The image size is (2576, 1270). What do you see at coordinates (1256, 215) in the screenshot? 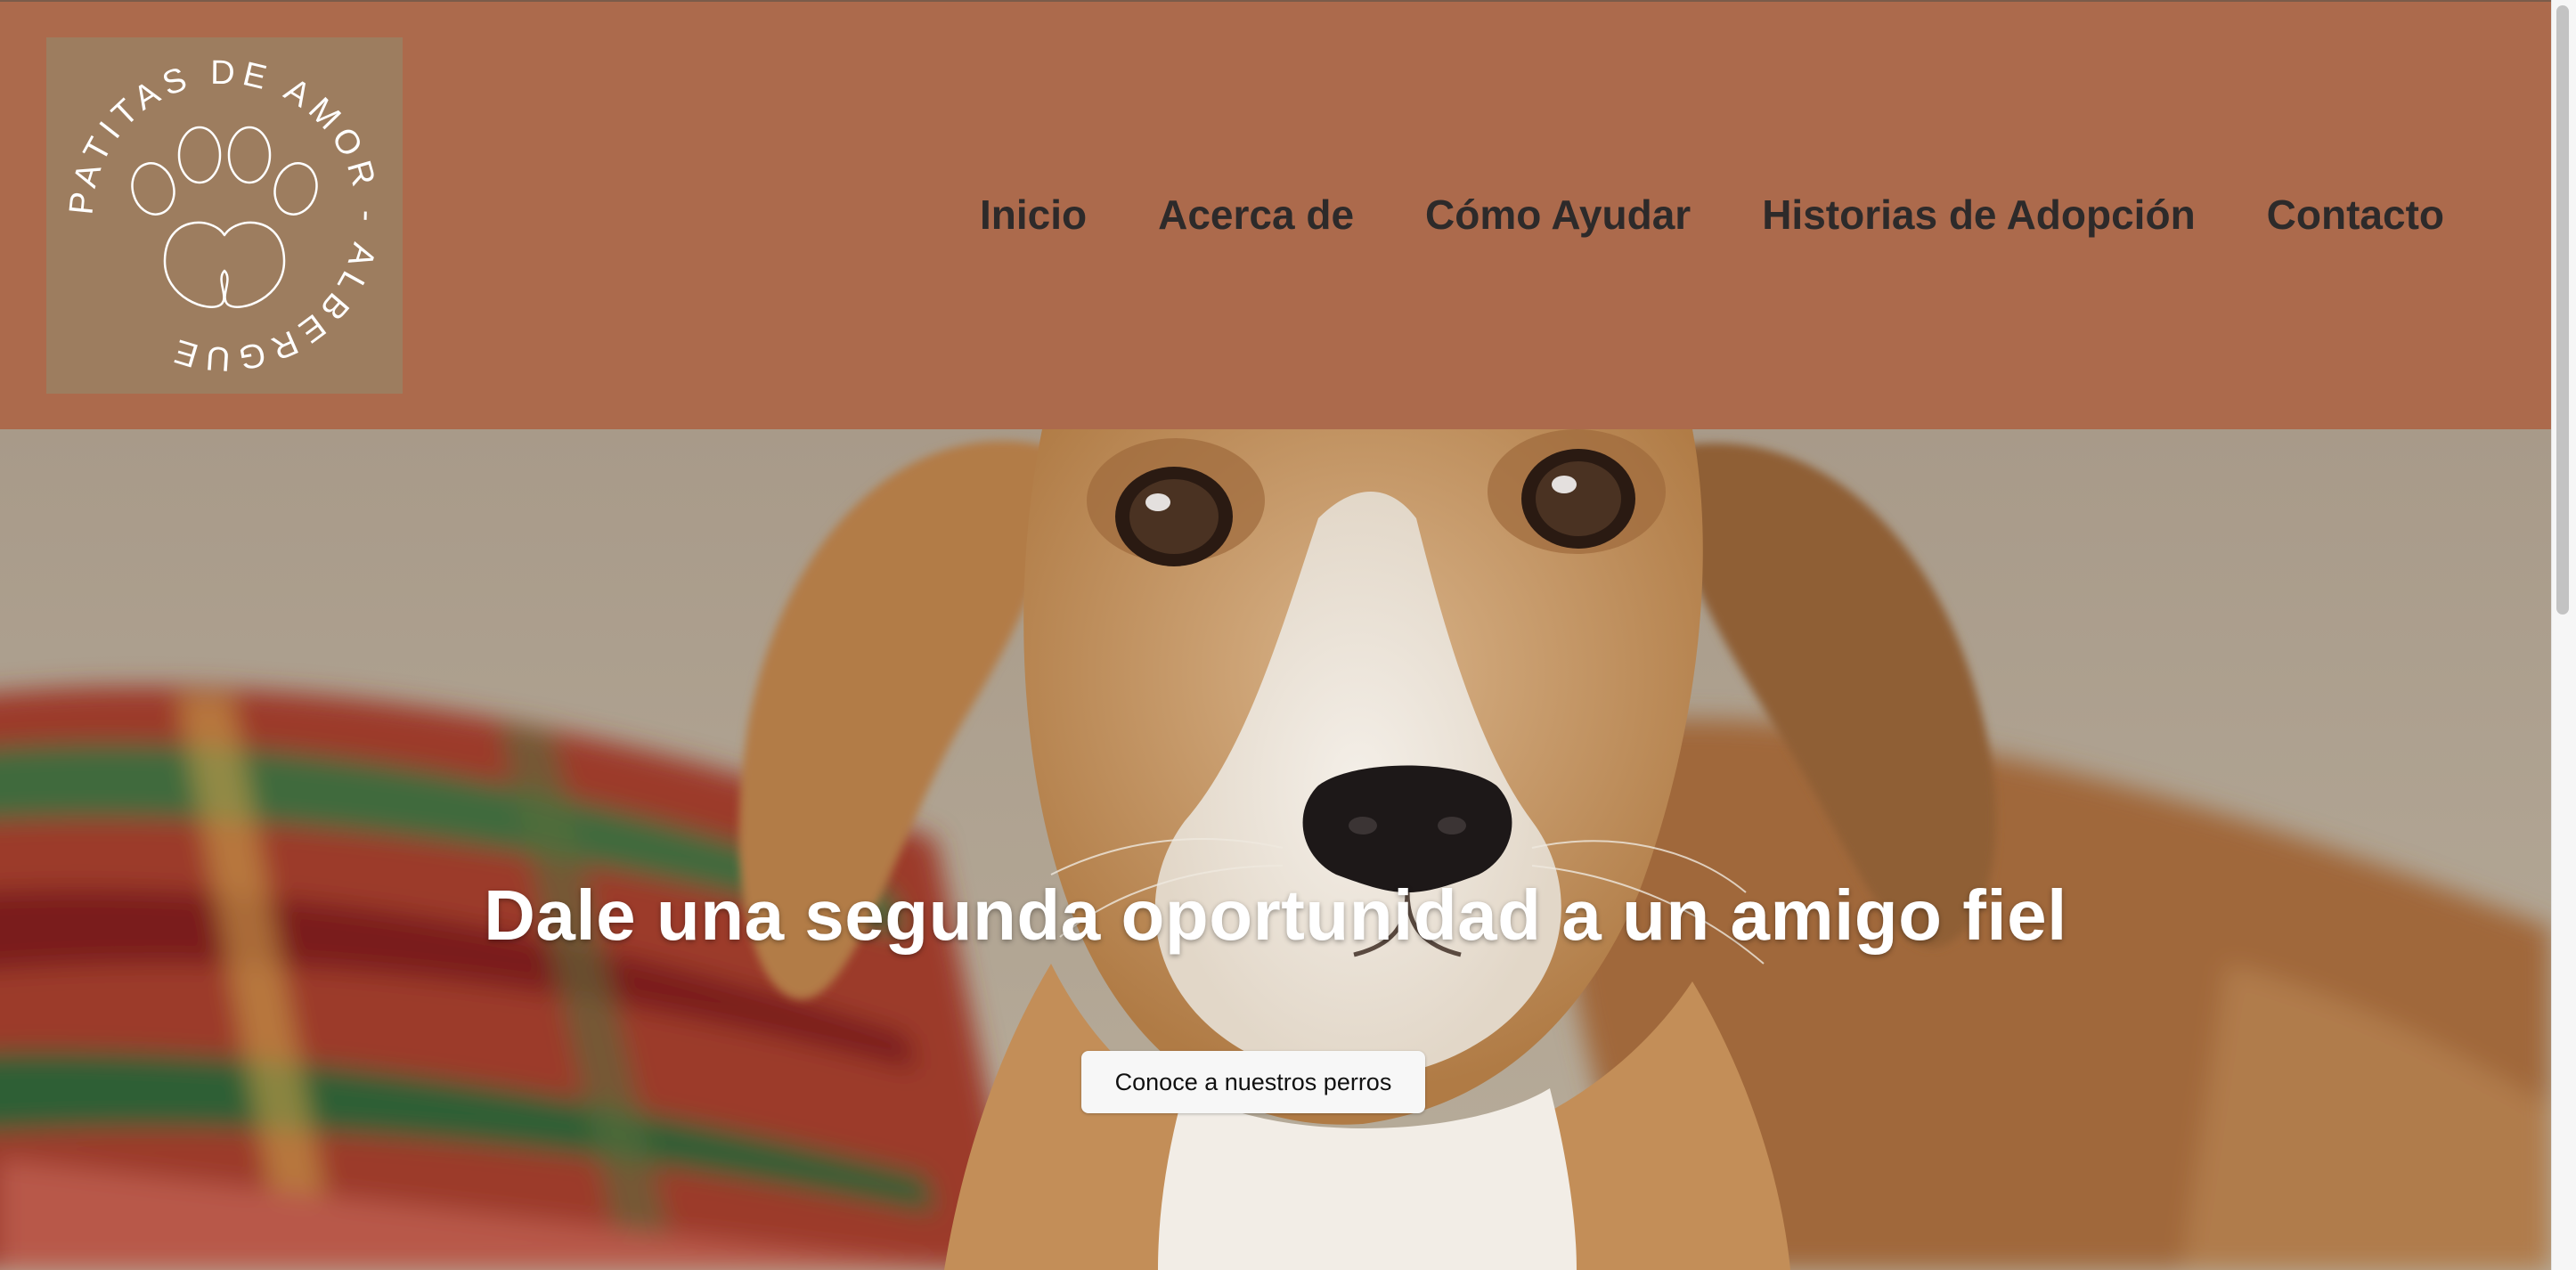
I see `nav-acerca-de: Acerca de` at bounding box center [1256, 215].